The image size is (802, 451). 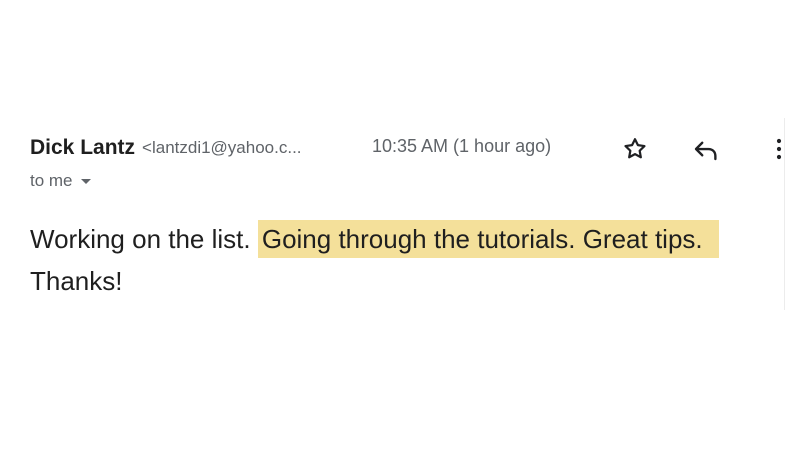 What do you see at coordinates (144, 239) in the screenshot?
I see `body-text-plain: Working on the list.` at bounding box center [144, 239].